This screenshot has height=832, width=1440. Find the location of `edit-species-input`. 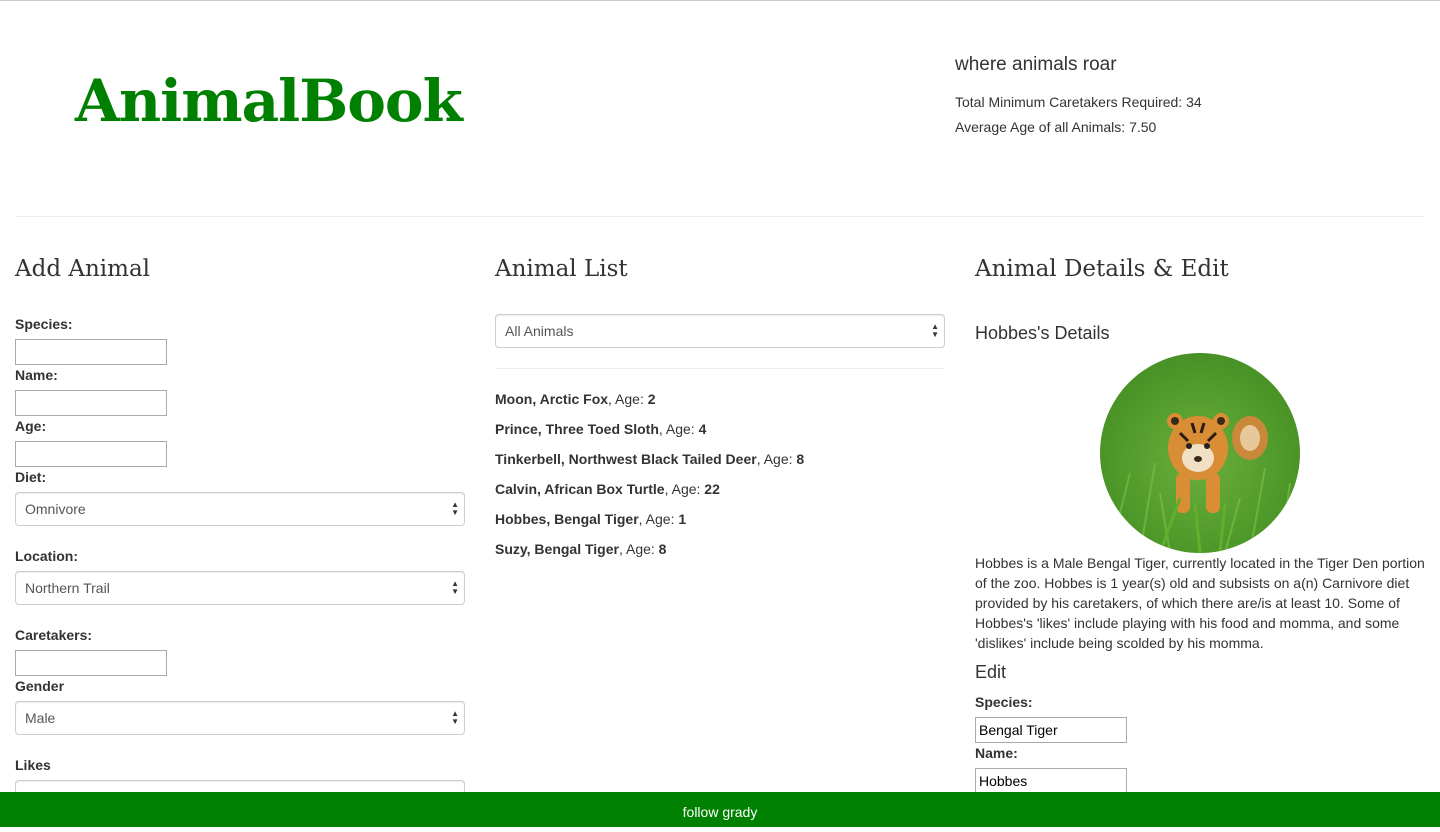

edit-species-input is located at coordinates (1051, 730).